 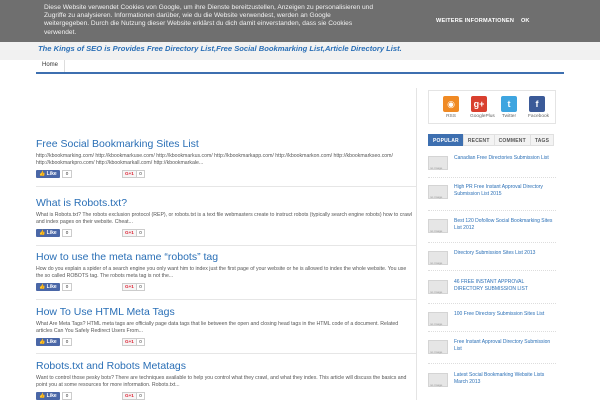 I want to click on social-twitter: t Twitter, so click(x=509, y=107).